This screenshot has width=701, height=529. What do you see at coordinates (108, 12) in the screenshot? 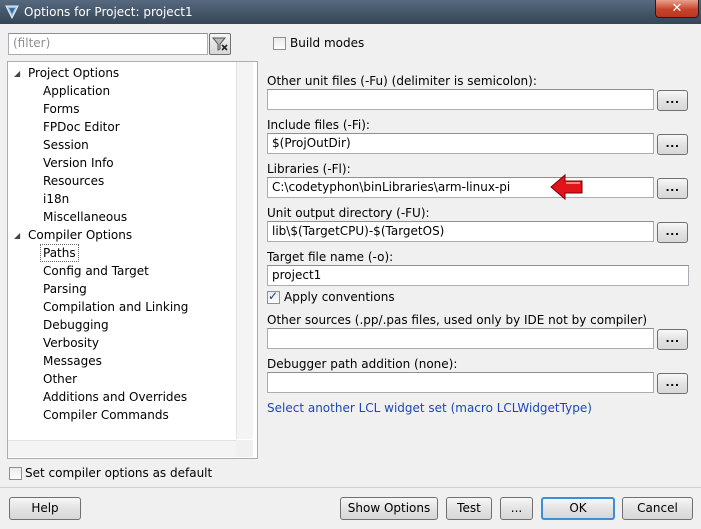
I see `window-title: Options for Project: project1` at bounding box center [108, 12].